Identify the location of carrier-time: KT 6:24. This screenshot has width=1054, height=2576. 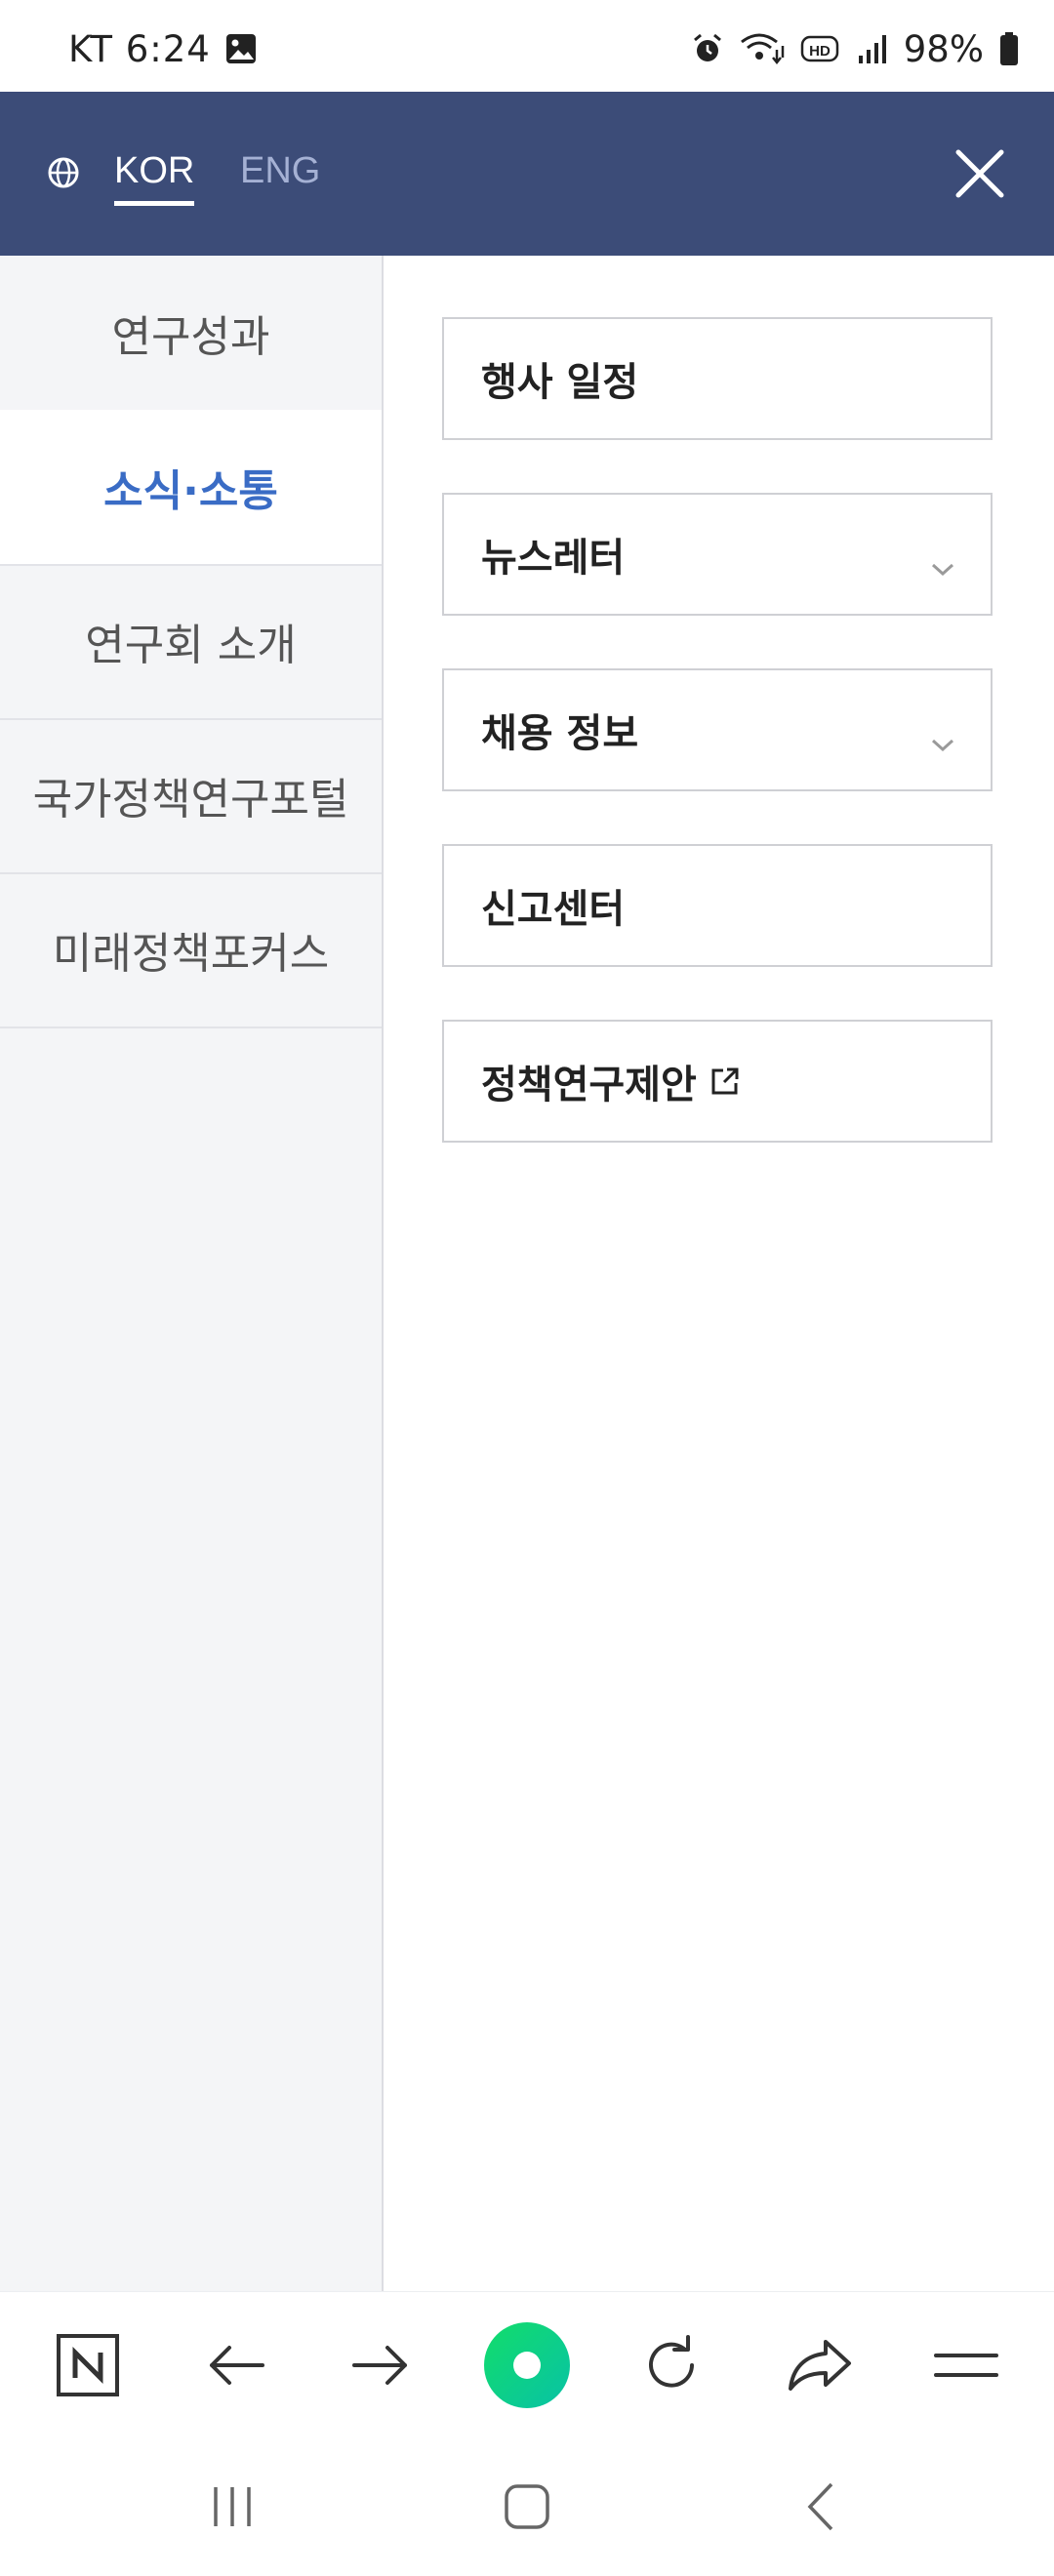
(139, 48).